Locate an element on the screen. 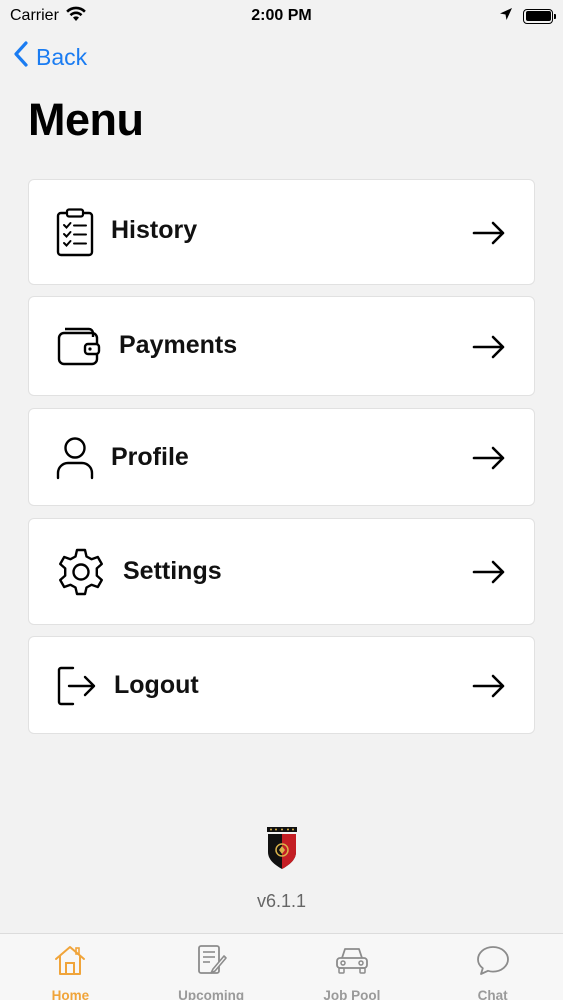 Image resolution: width=563 pixels, height=1000 pixels. tab-upcoming: Upcoming is located at coordinates (211, 967).